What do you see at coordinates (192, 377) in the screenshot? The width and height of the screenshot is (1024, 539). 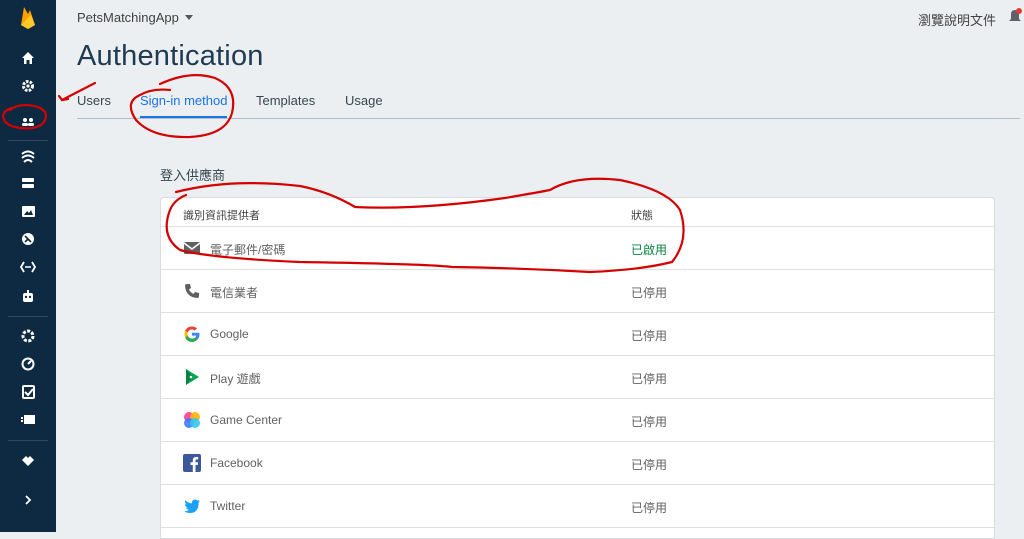 I see `play-games-icon` at bounding box center [192, 377].